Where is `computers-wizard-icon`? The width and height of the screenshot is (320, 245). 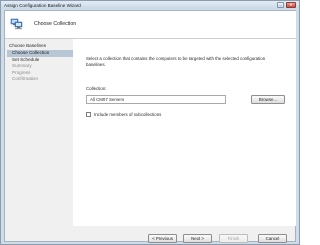
computers-wizard-icon is located at coordinates (16, 24).